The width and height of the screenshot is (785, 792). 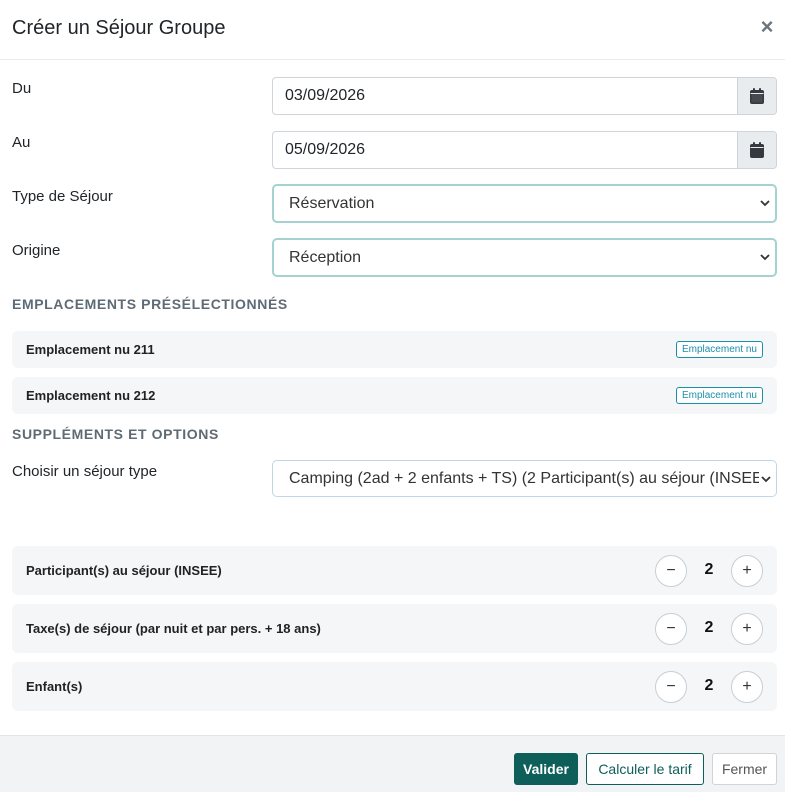 I want to click on du-calendar-button, so click(x=756, y=96).